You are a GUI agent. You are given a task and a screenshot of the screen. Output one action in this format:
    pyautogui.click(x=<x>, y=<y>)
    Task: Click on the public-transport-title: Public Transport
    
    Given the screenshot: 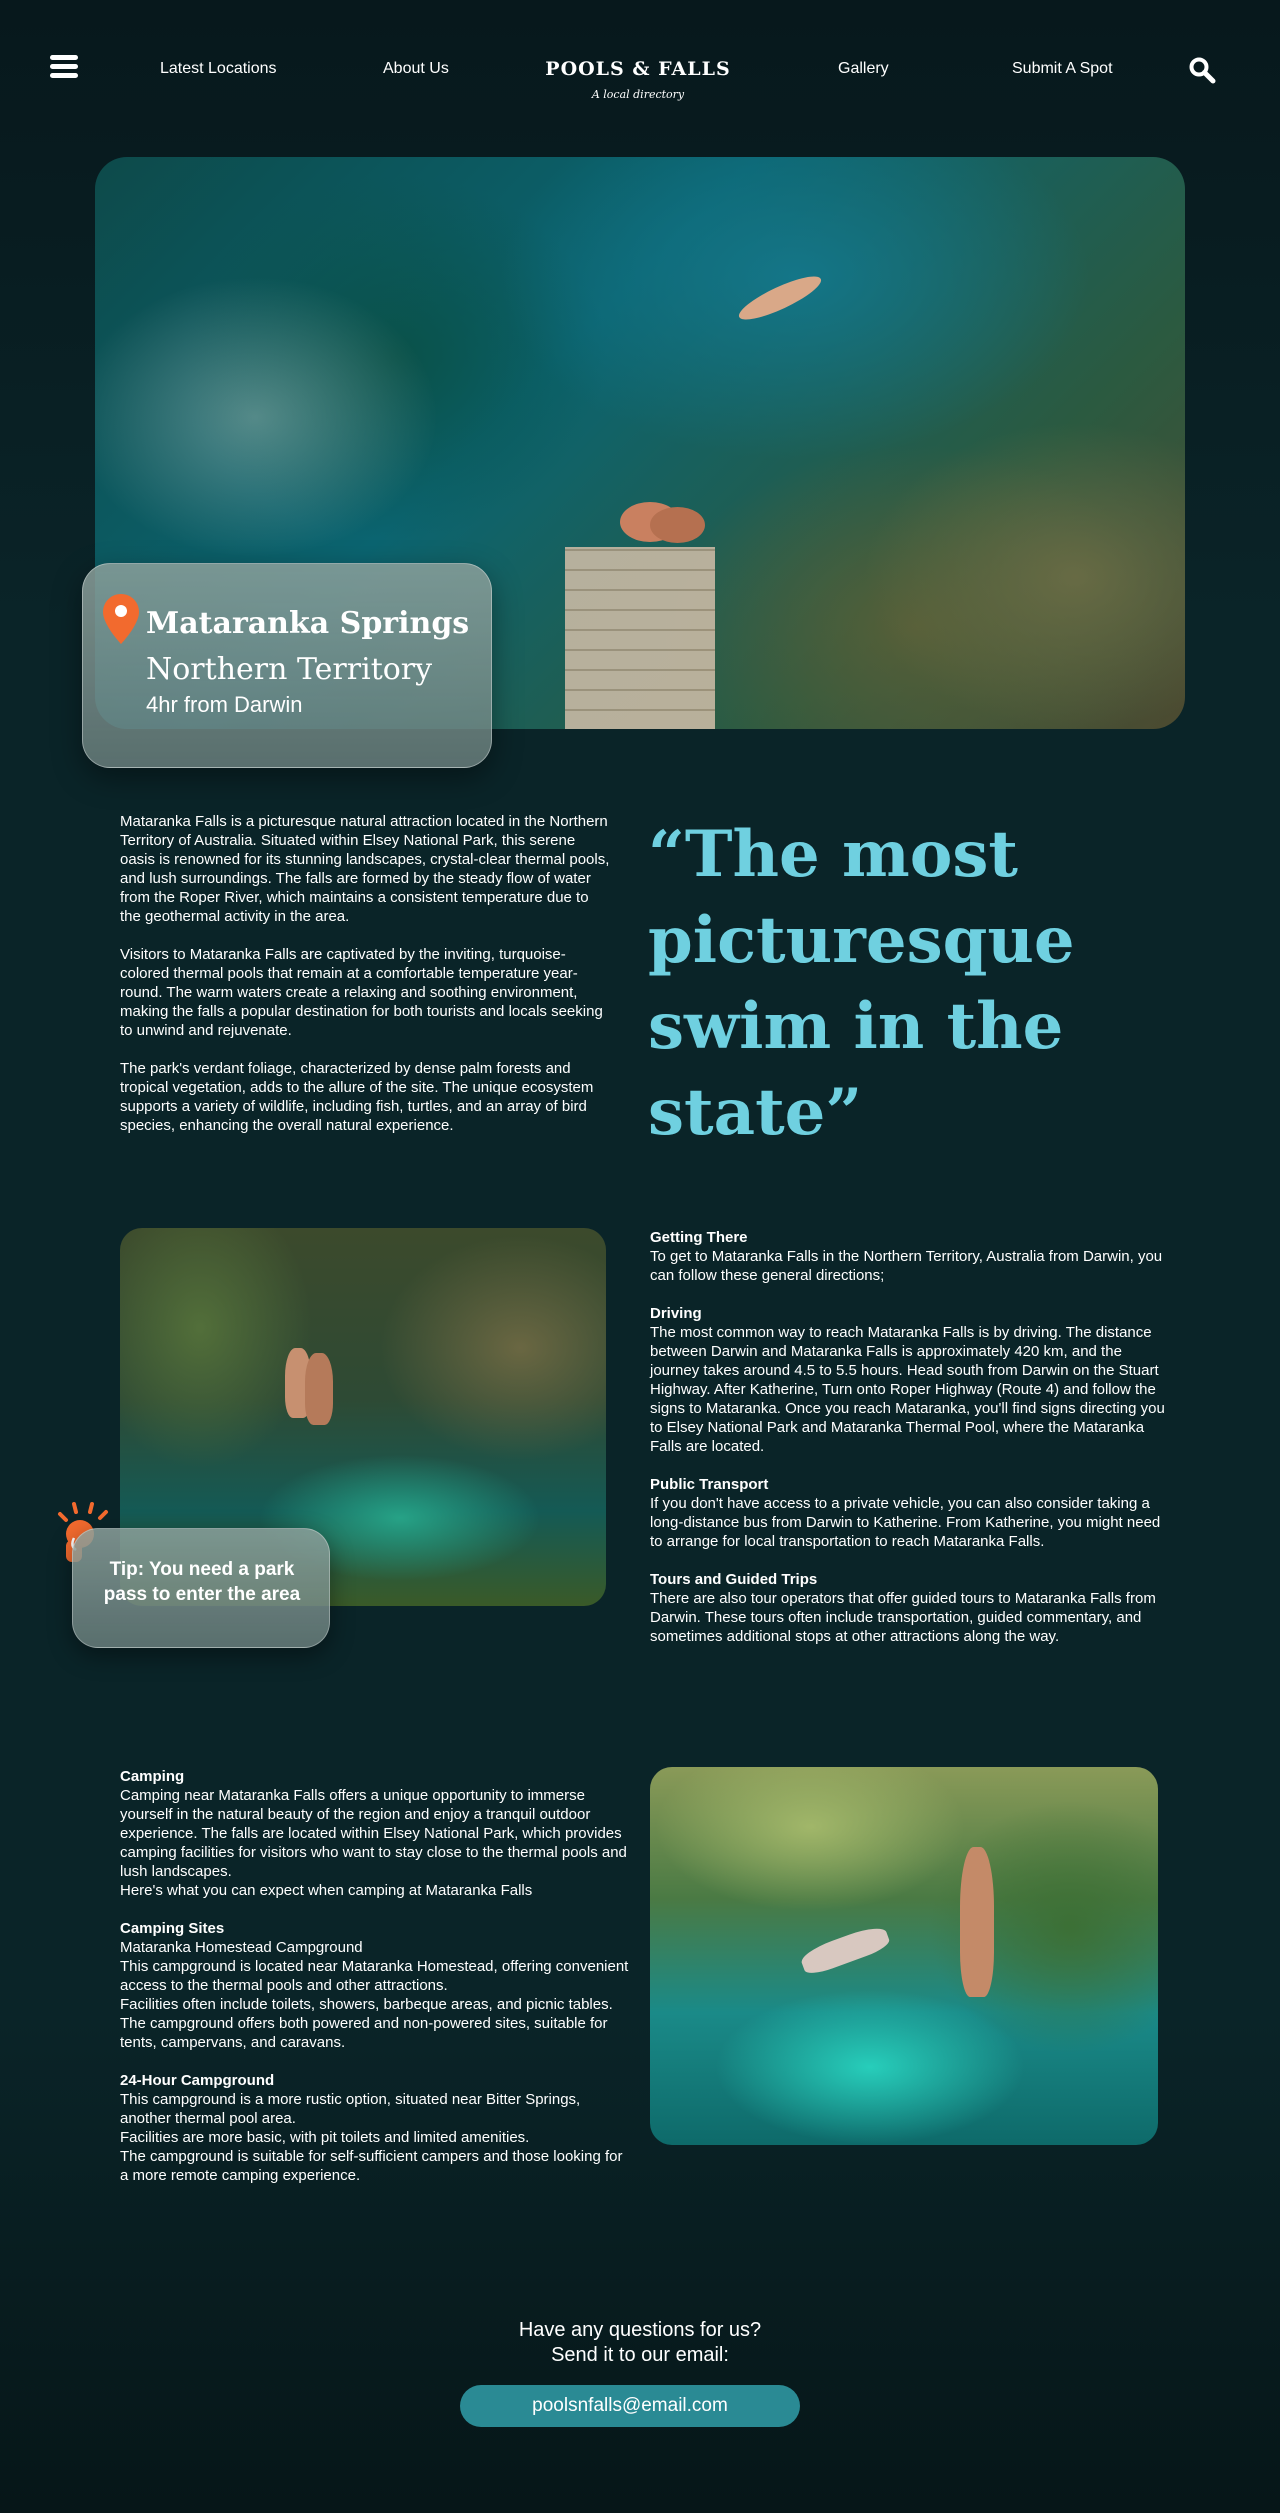 What is the action you would take?
    pyautogui.click(x=709, y=1484)
    